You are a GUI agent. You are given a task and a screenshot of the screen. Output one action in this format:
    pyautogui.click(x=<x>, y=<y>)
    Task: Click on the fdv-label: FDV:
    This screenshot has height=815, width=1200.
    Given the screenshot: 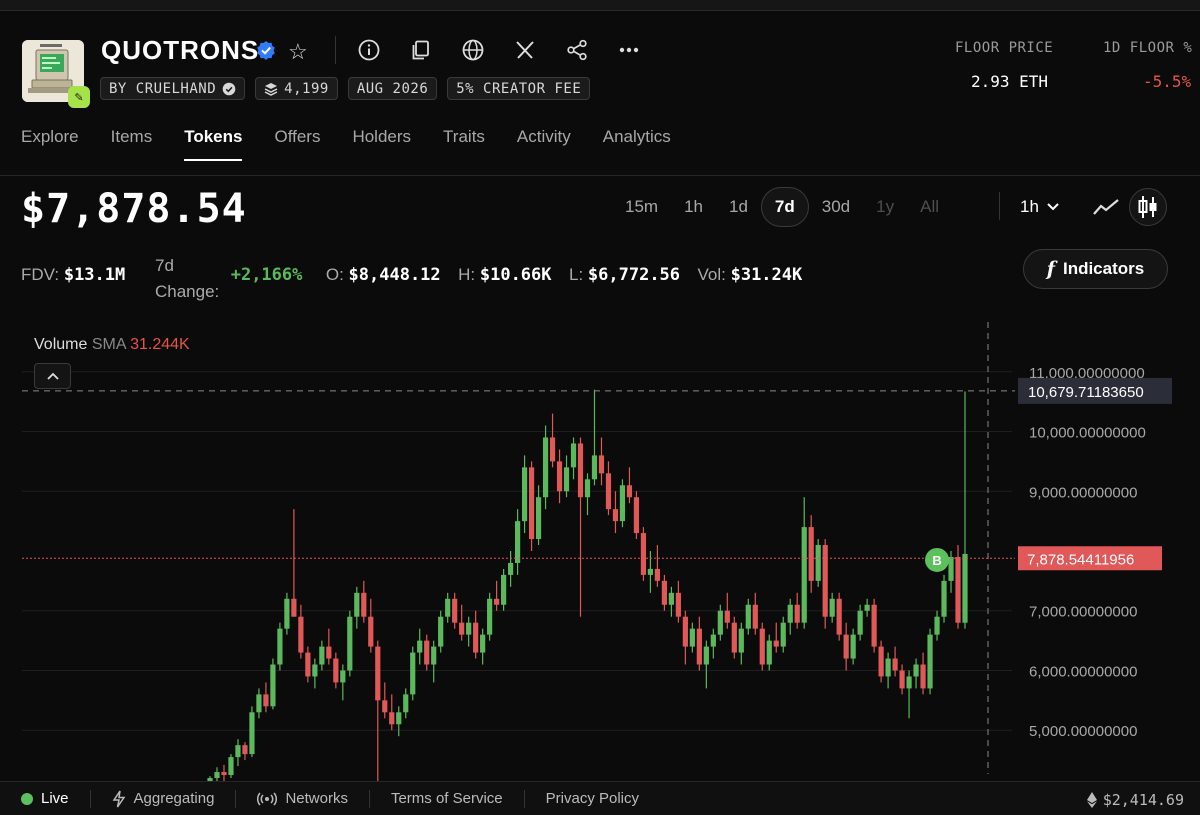 What is the action you would take?
    pyautogui.click(x=40, y=274)
    